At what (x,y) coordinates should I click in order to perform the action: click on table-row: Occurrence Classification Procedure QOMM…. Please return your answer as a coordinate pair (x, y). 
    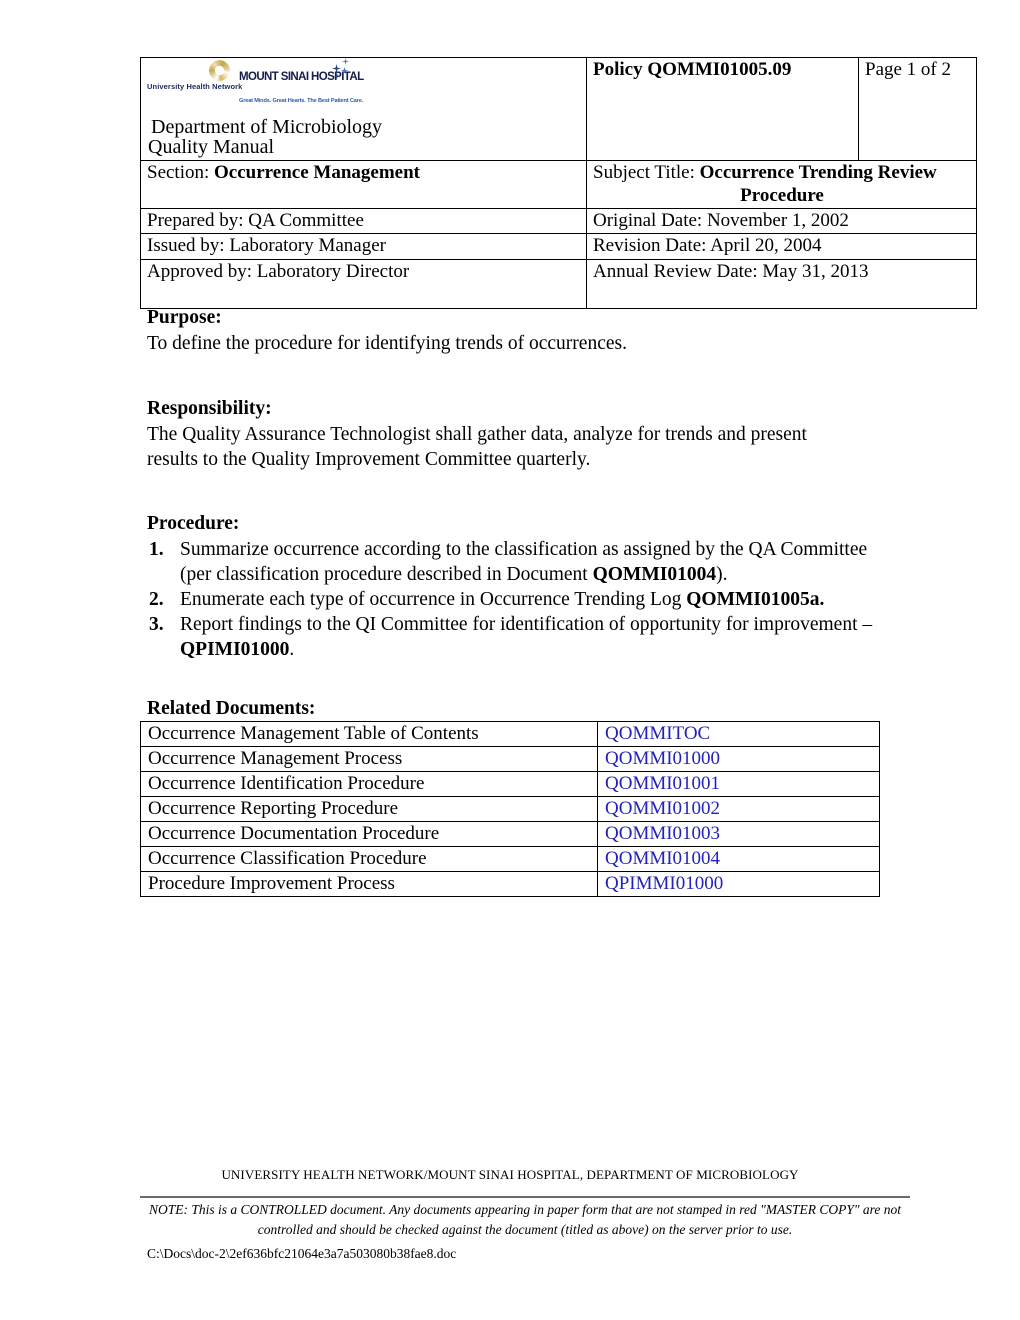
    Looking at the image, I should click on (510, 859).